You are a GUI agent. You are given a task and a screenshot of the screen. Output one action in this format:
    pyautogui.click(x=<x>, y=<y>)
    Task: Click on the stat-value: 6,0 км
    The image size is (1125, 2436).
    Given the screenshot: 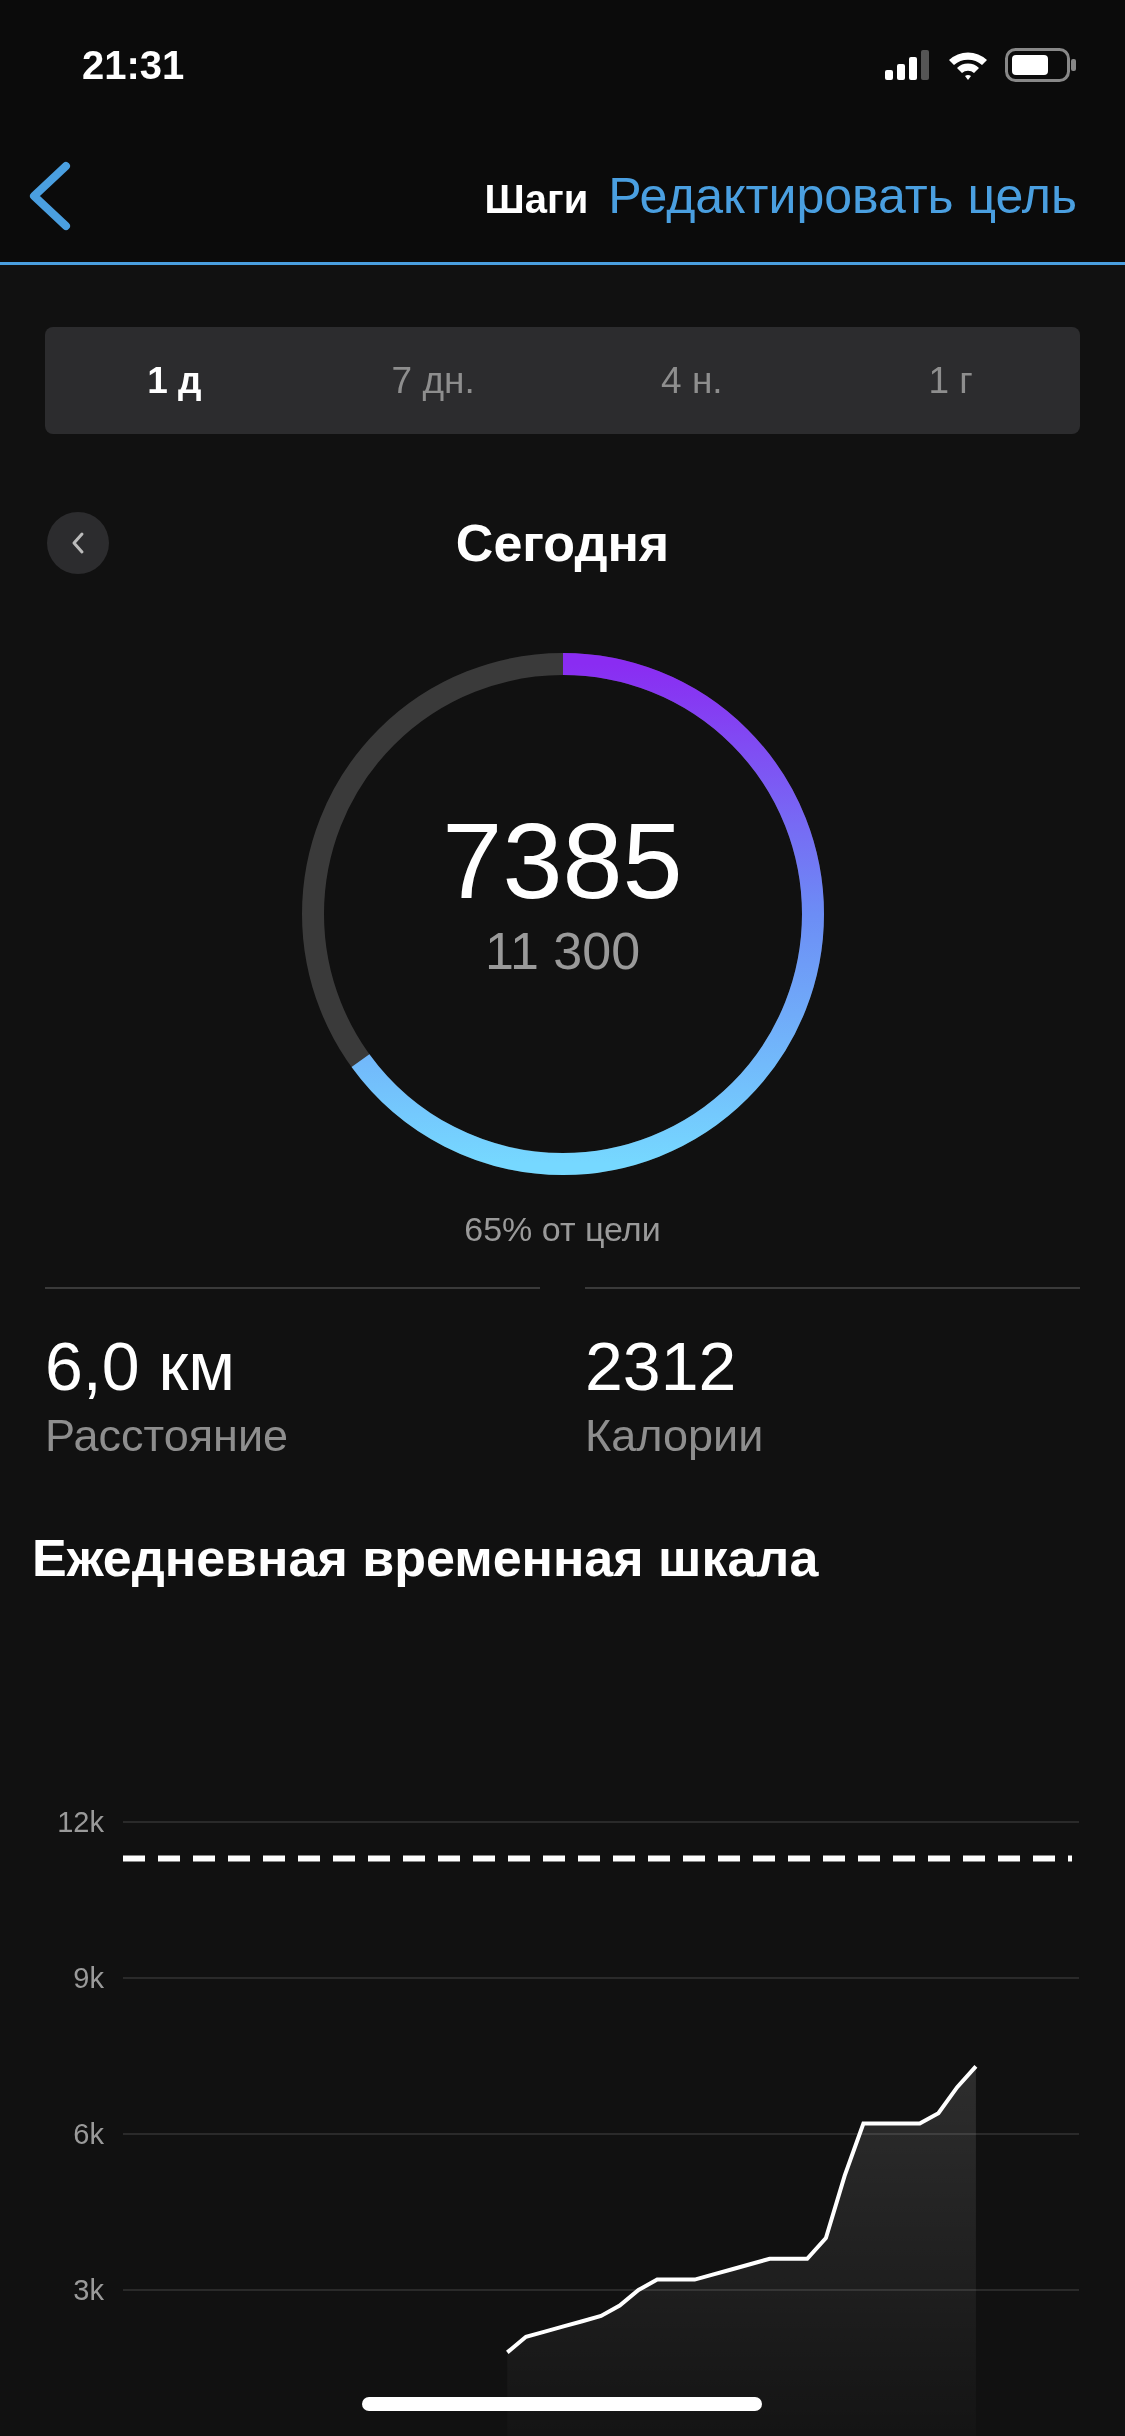 What is the action you would take?
    pyautogui.click(x=140, y=1366)
    